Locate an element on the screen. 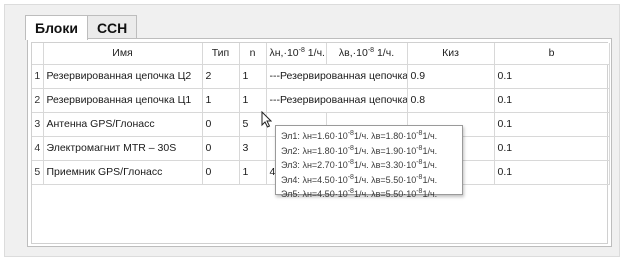 The image size is (624, 261). column-header-kiz: Киз is located at coordinates (451, 54).